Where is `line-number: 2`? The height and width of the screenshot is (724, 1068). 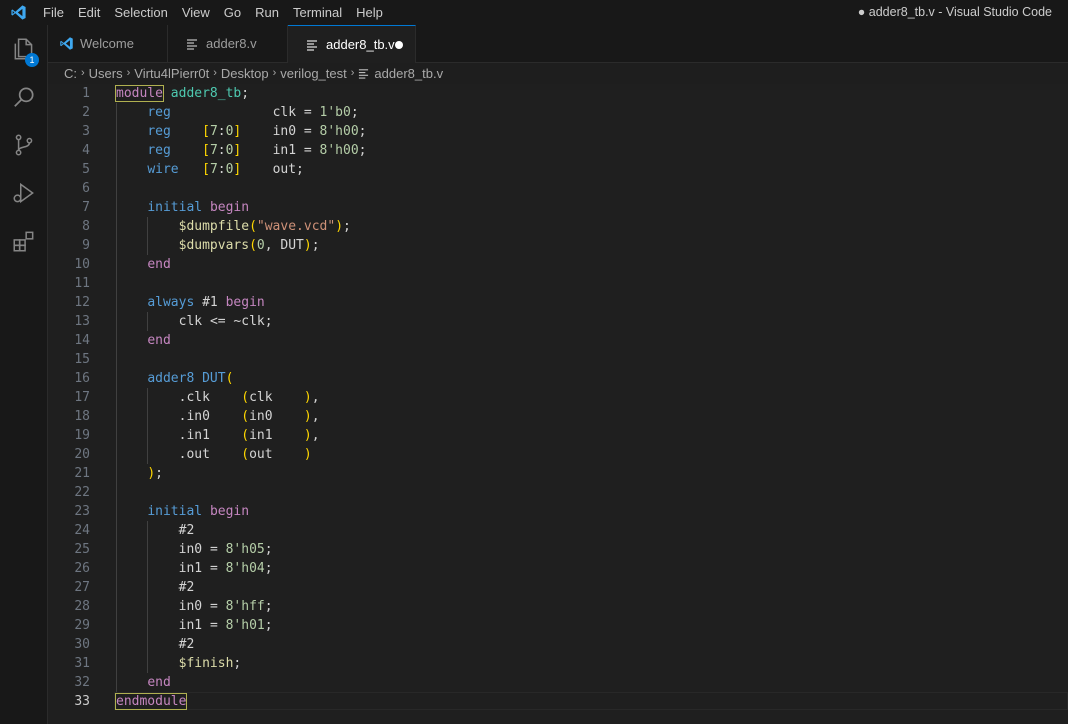 line-number: 2 is located at coordinates (86, 112).